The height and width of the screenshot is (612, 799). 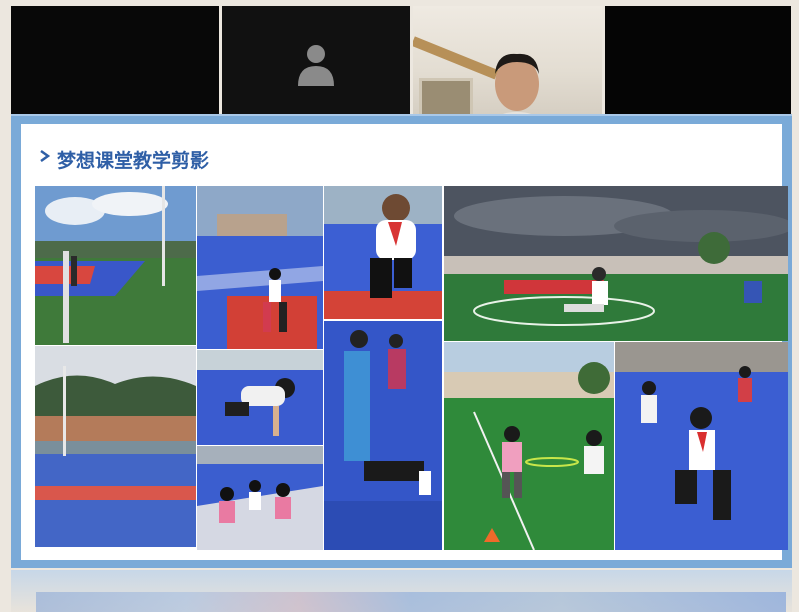 I want to click on photo-kid-crawling, so click(x=260, y=397).